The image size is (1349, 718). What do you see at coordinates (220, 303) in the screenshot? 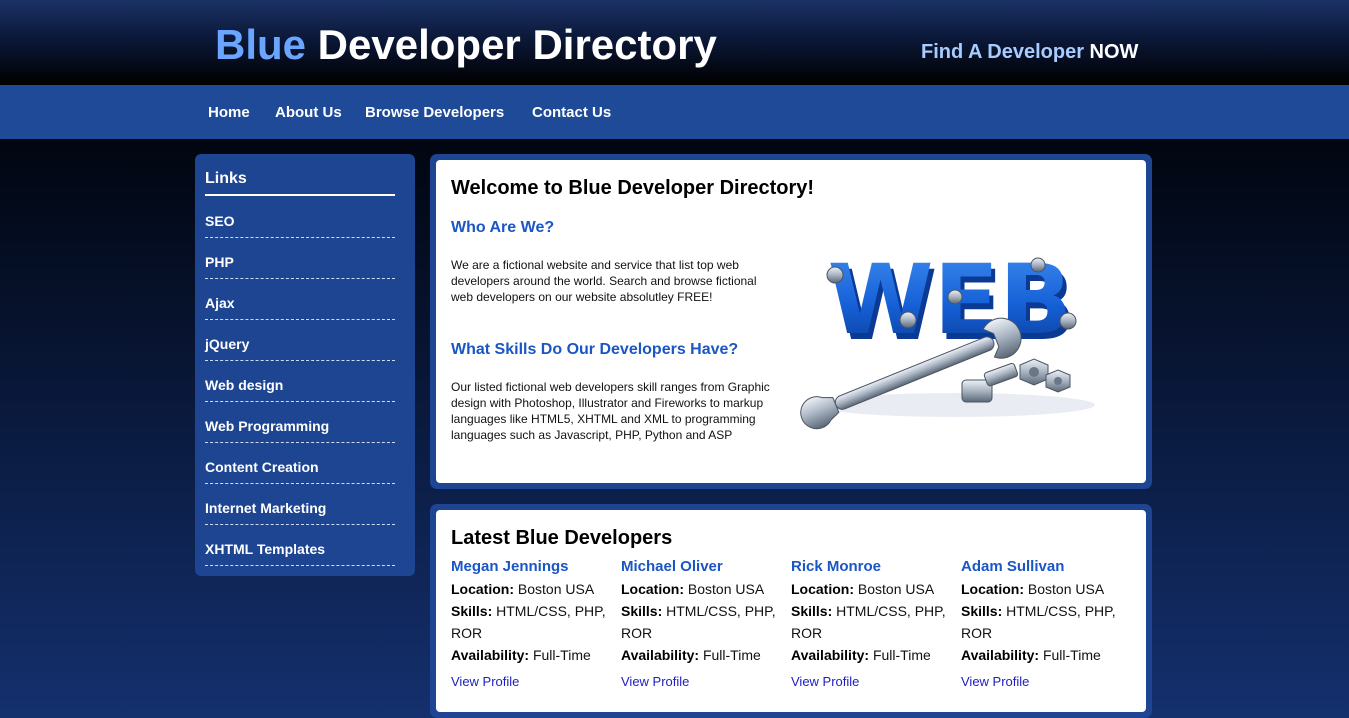
I see `sidebar-item-label: Ajax` at bounding box center [220, 303].